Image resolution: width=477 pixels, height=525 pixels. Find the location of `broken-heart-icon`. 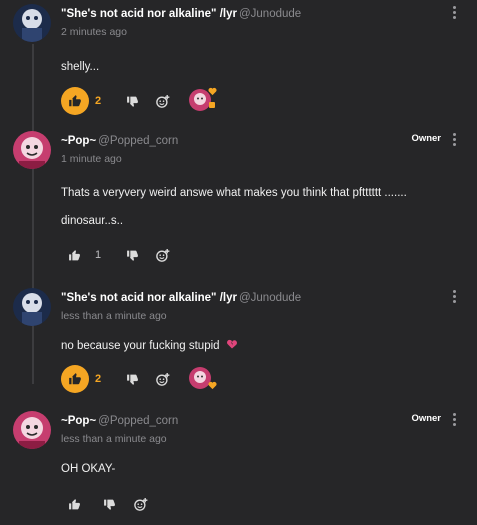

broken-heart-icon is located at coordinates (231, 344).